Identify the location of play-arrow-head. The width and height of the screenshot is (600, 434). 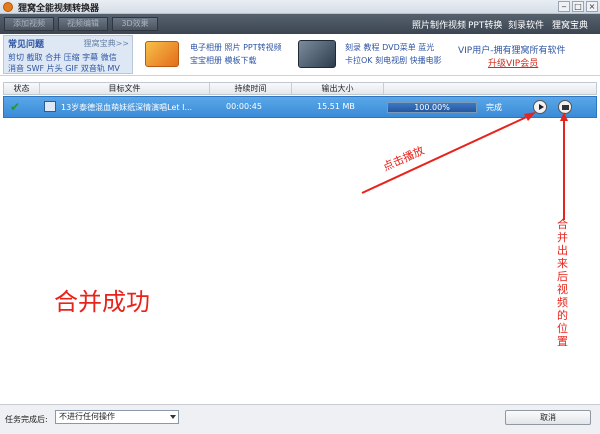
(530, 116).